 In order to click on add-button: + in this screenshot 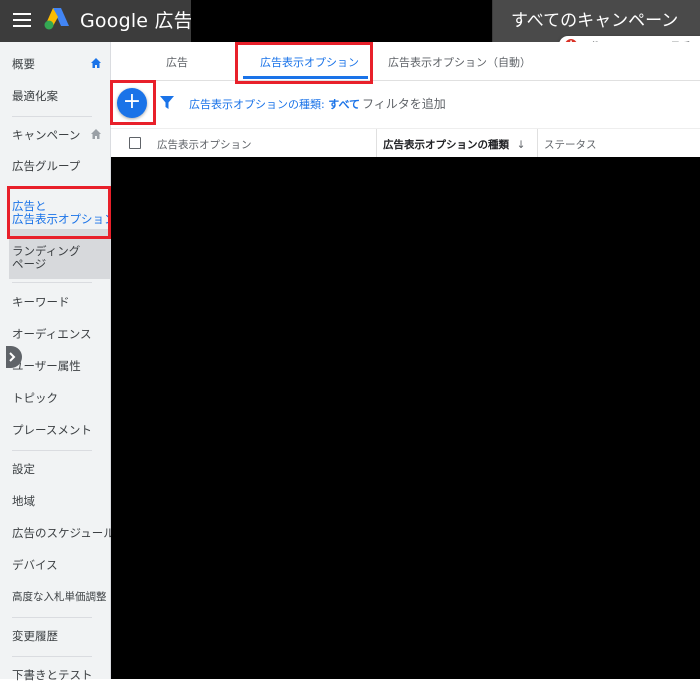, I will do `click(132, 103)`.